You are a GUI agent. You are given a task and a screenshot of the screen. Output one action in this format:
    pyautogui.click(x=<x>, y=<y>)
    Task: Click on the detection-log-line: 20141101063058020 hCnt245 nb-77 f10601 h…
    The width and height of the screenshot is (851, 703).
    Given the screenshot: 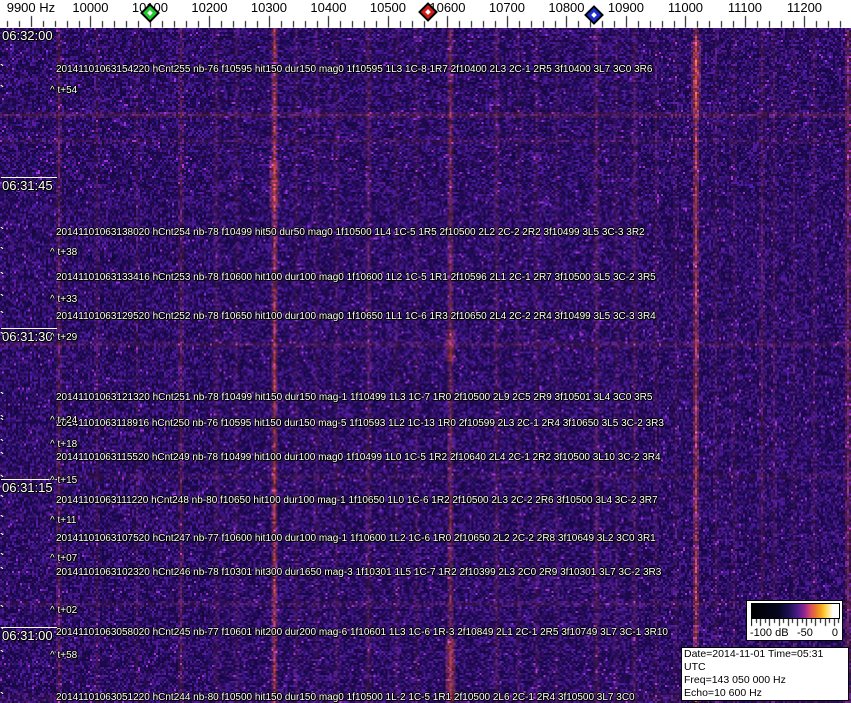 What is the action you would take?
    pyautogui.click(x=362, y=632)
    